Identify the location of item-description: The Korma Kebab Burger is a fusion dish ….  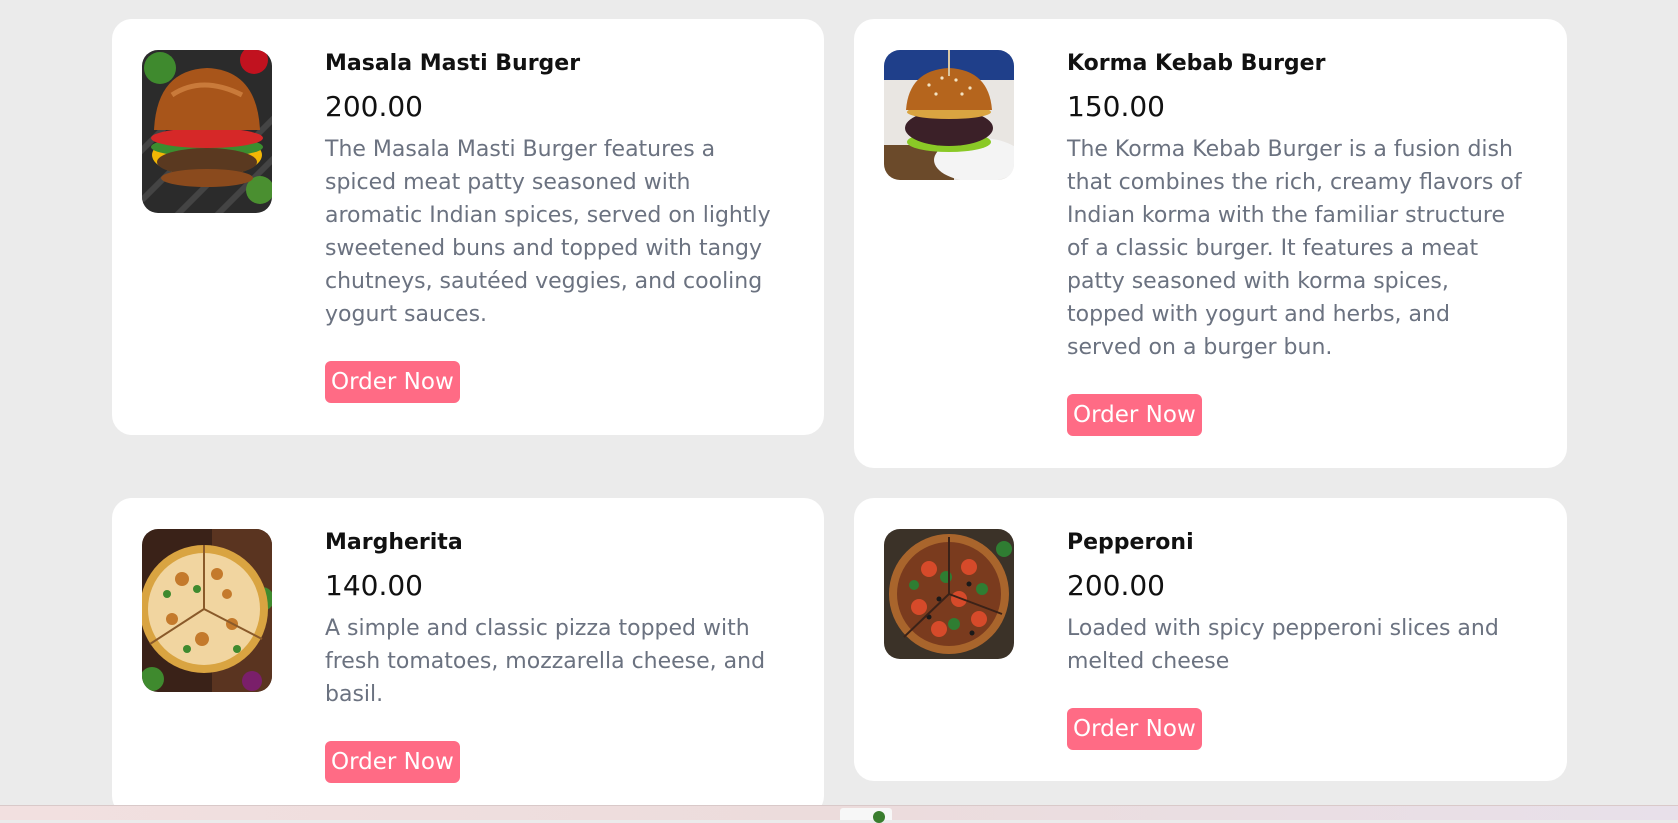
(1294, 248).